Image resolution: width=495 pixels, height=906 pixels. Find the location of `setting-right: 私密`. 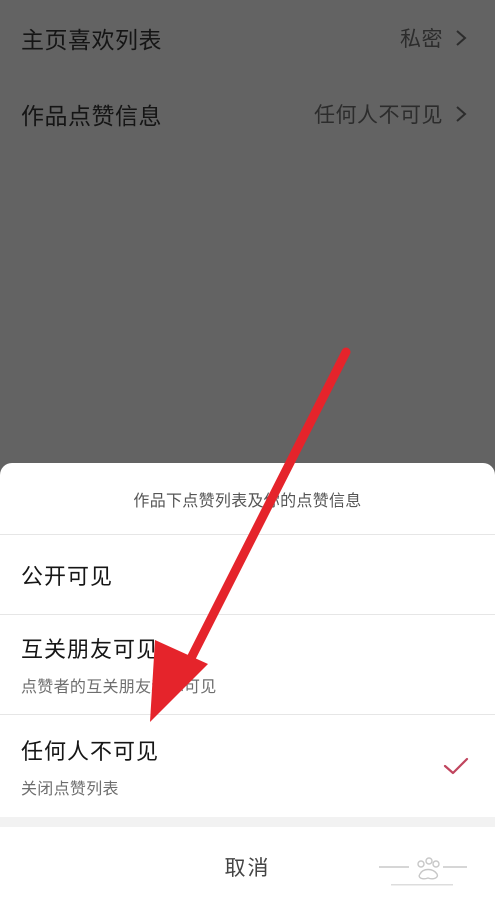

setting-right: 私密 is located at coordinates (435, 38).